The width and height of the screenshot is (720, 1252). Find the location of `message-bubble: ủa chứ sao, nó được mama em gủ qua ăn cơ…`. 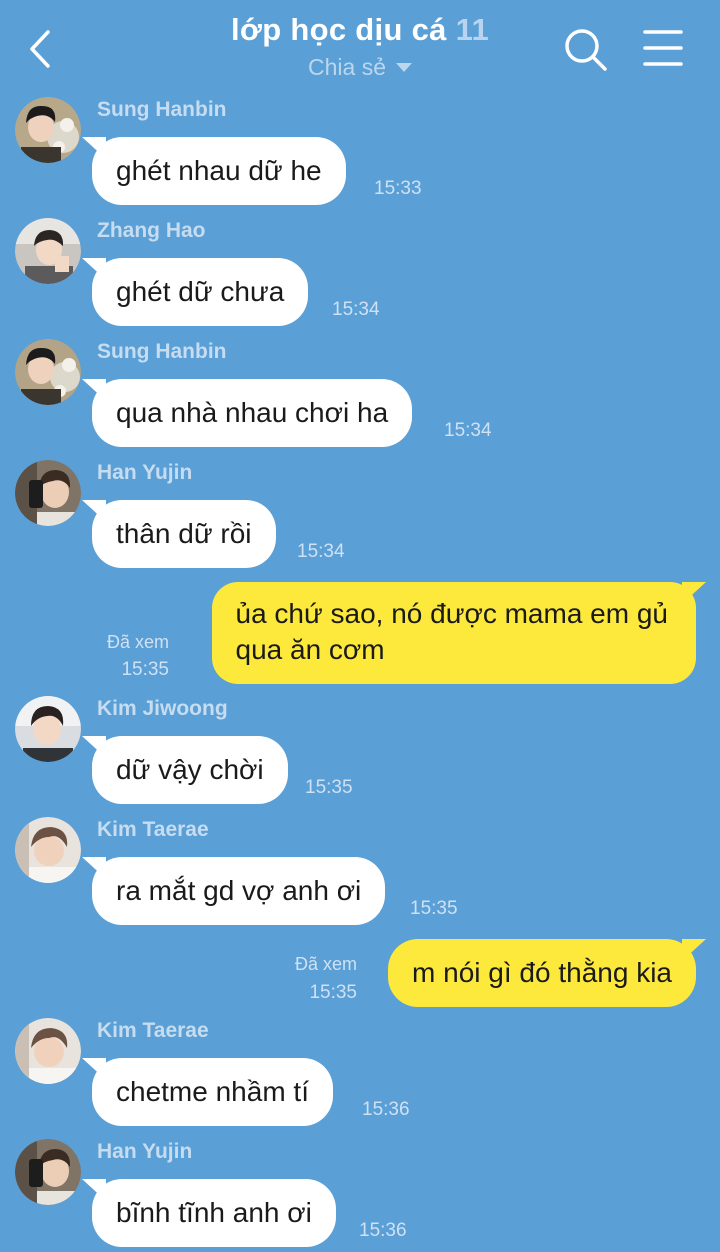

message-bubble: ủa chứ sao, nó được mama em gủ qua ăn cơ… is located at coordinates (453, 633).